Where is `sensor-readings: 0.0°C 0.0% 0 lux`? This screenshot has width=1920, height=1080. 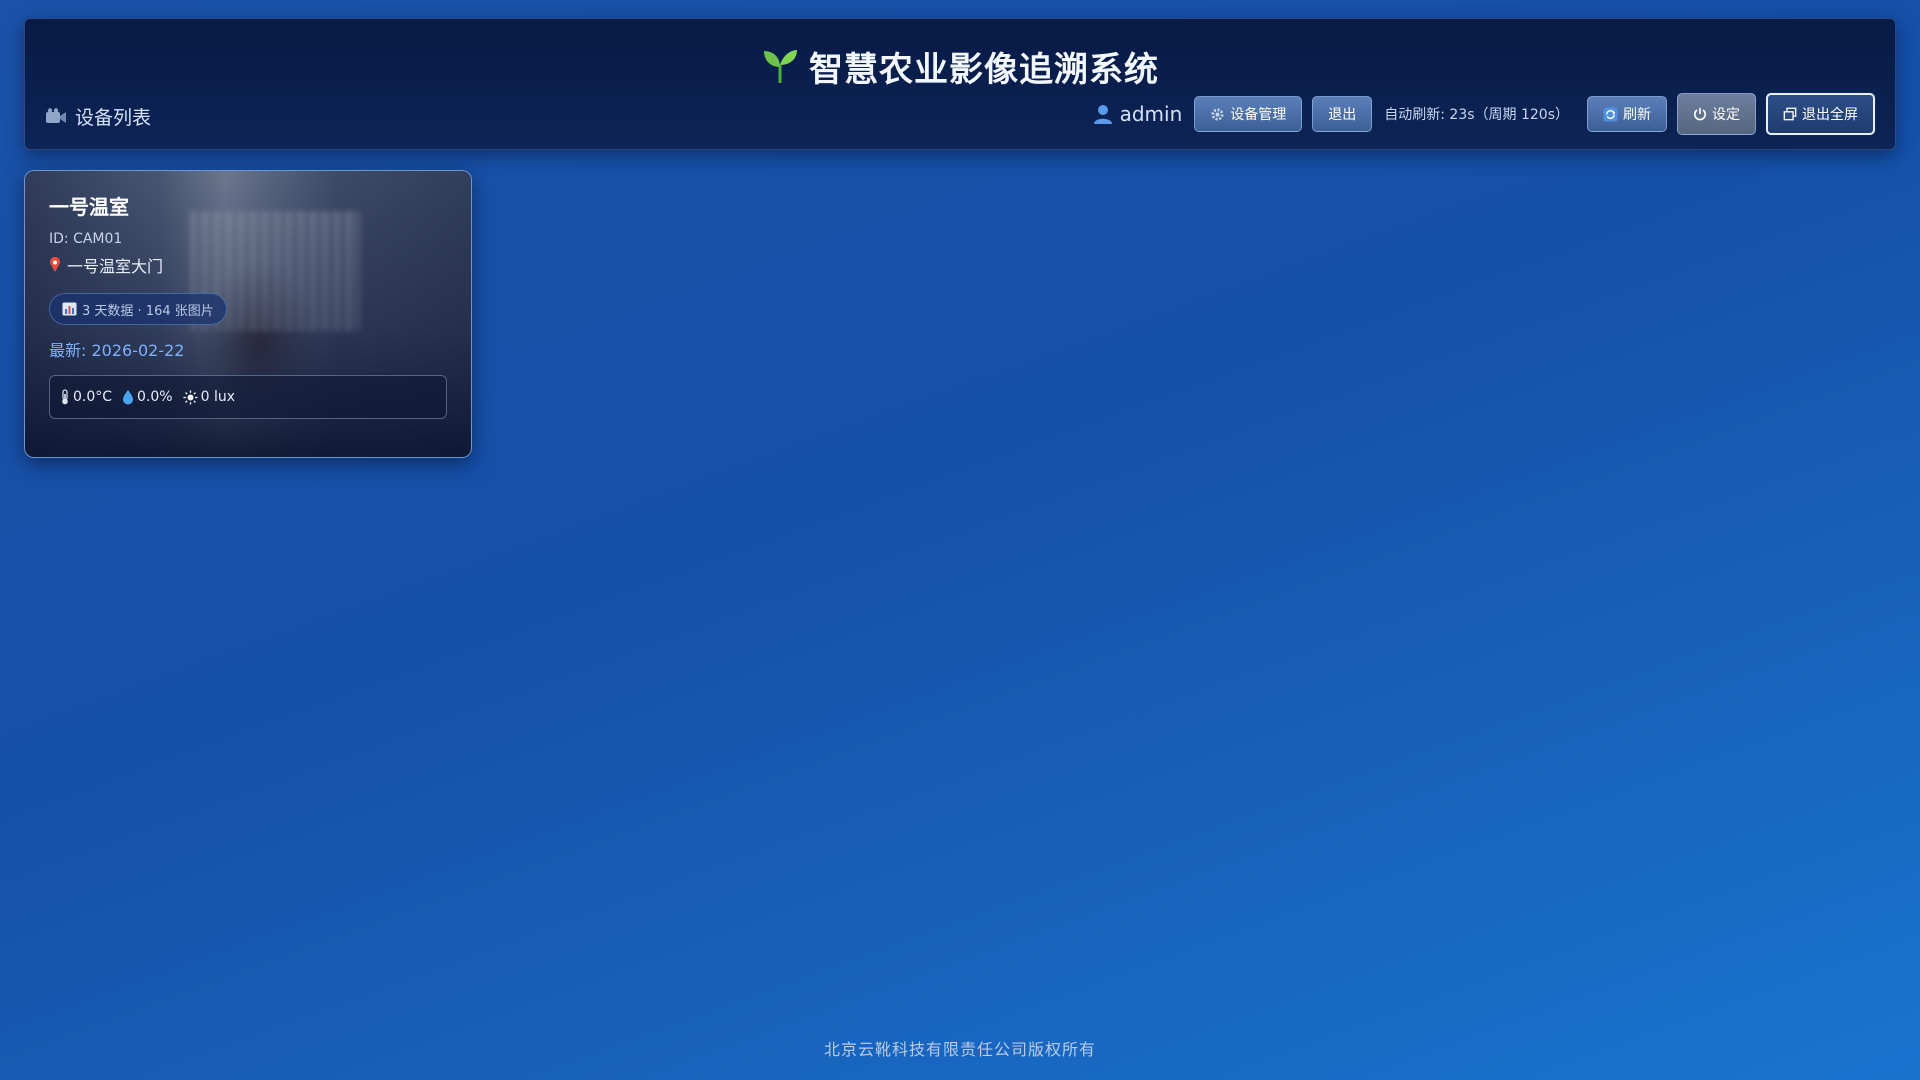 sensor-readings: 0.0°C 0.0% 0 lux is located at coordinates (248, 397).